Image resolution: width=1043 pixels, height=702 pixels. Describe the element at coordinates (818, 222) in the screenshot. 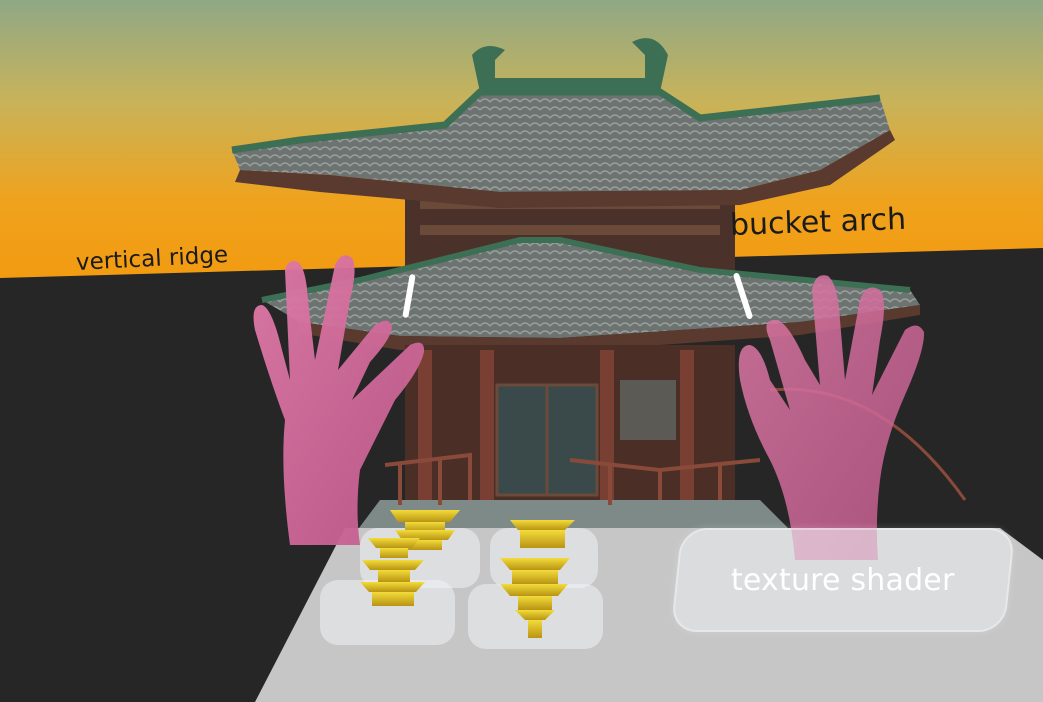

I see `bucket-arch-label: bucket arch` at that location.